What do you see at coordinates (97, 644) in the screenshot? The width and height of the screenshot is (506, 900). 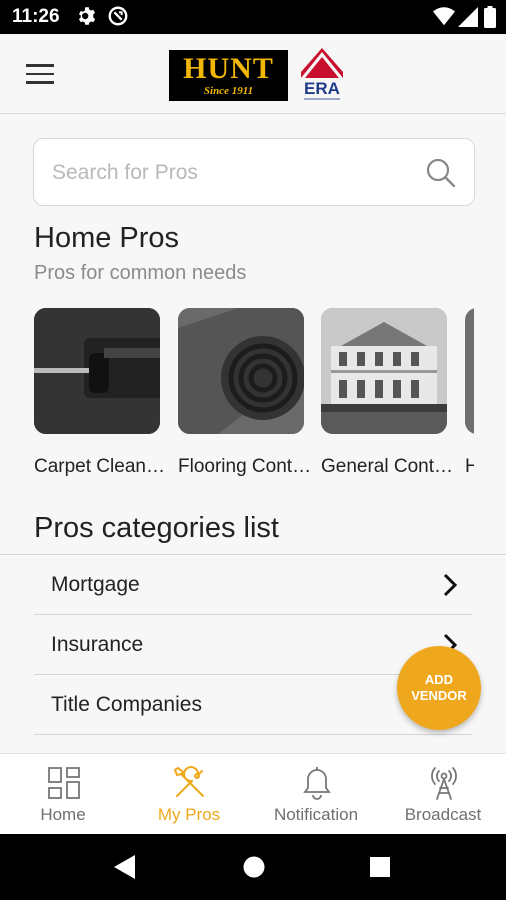 I see `category-label: Insurance` at bounding box center [97, 644].